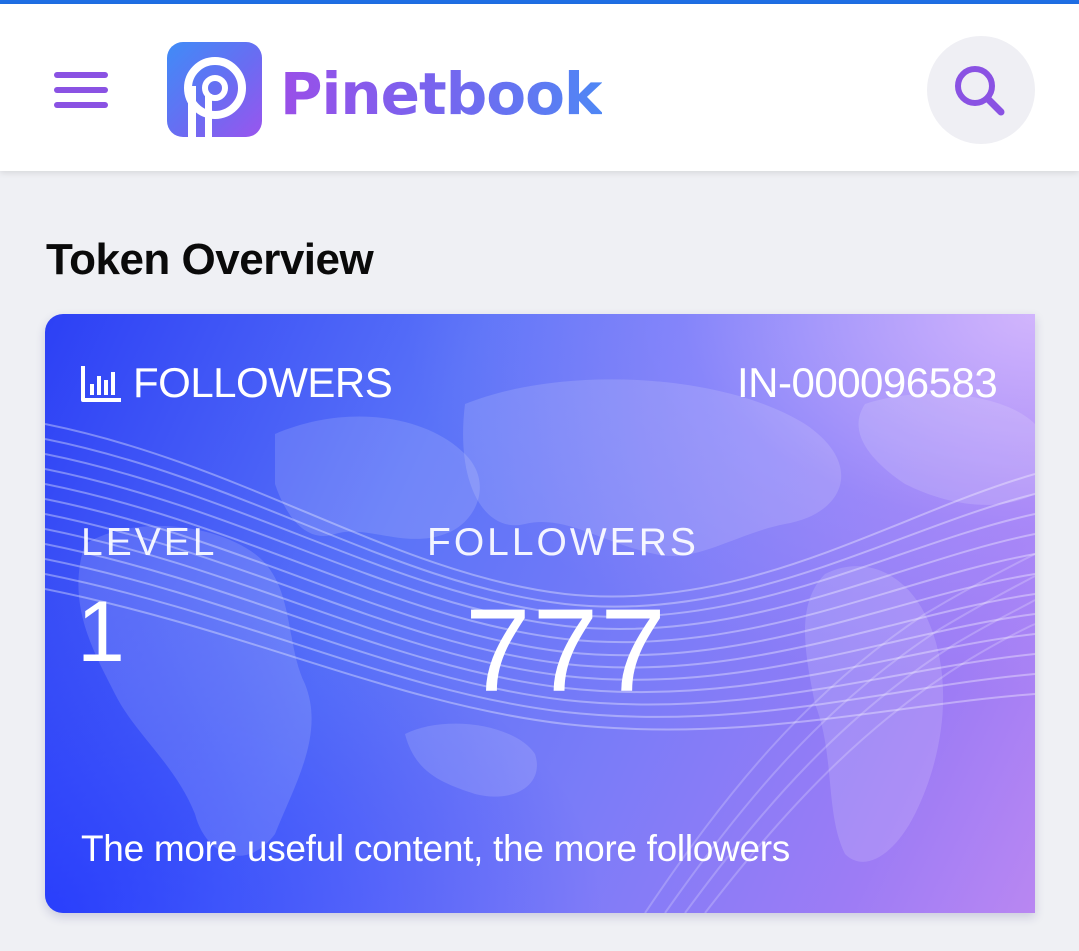  I want to click on level-label: LEVEL, so click(149, 542).